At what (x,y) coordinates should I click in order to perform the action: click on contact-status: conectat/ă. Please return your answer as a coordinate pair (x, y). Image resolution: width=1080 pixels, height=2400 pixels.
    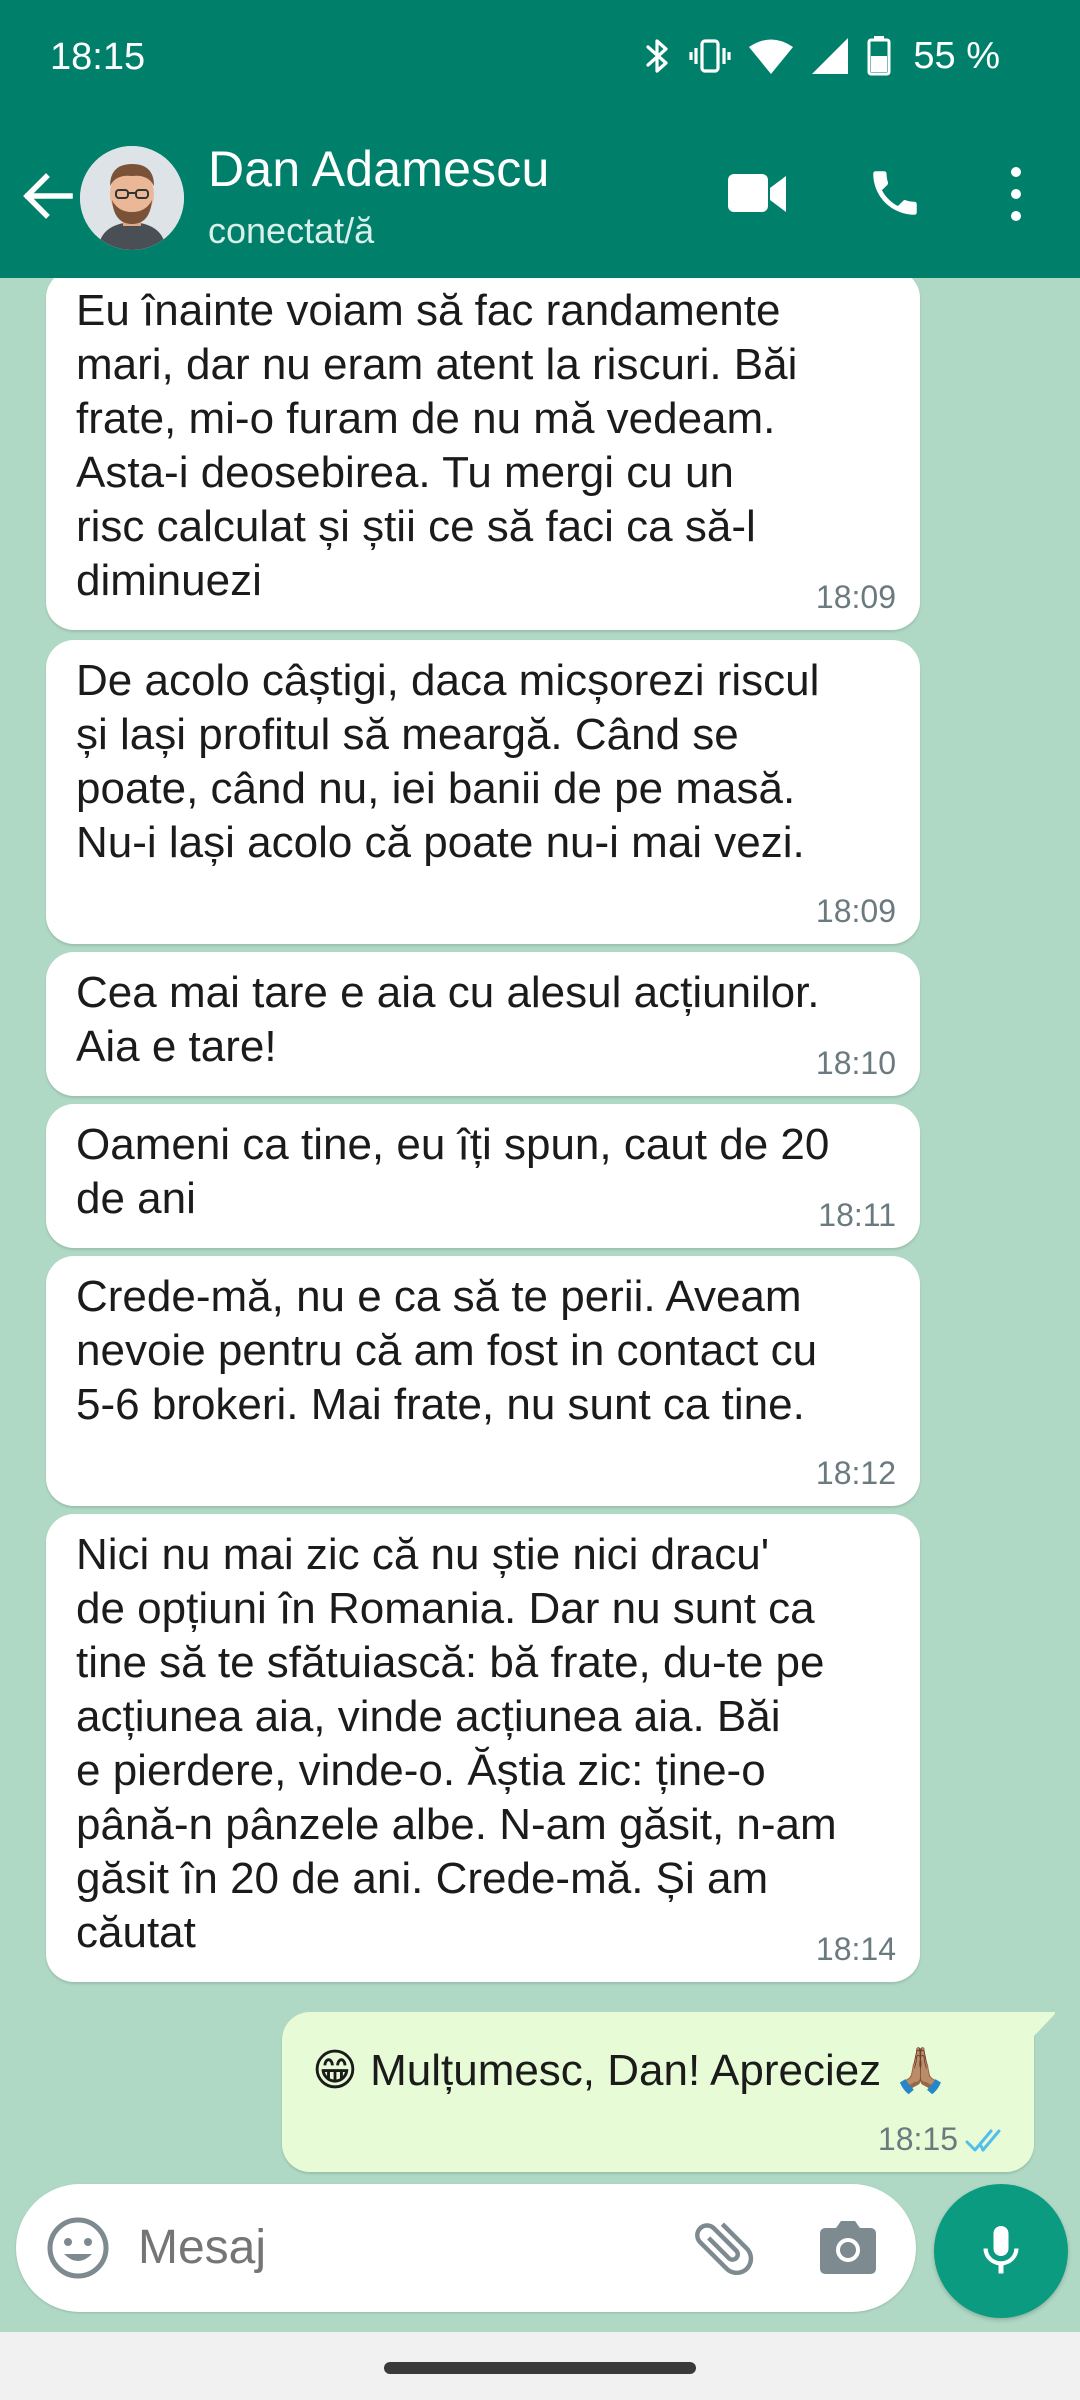
    Looking at the image, I should click on (291, 230).